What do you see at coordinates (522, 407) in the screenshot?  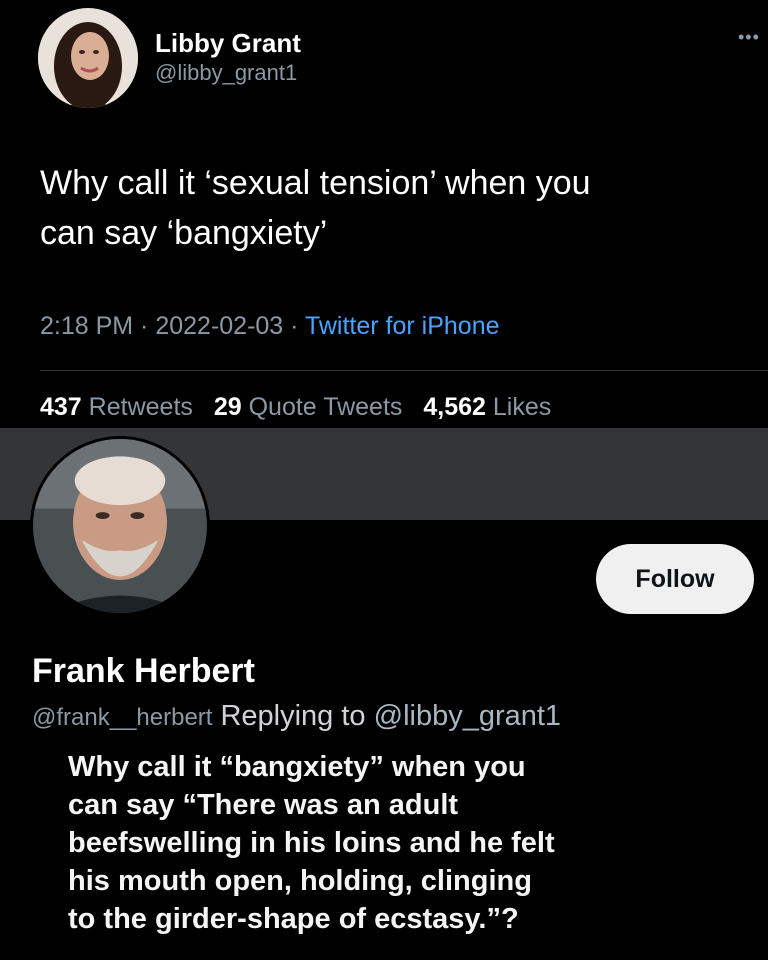 I see `likes-label: Likes` at bounding box center [522, 407].